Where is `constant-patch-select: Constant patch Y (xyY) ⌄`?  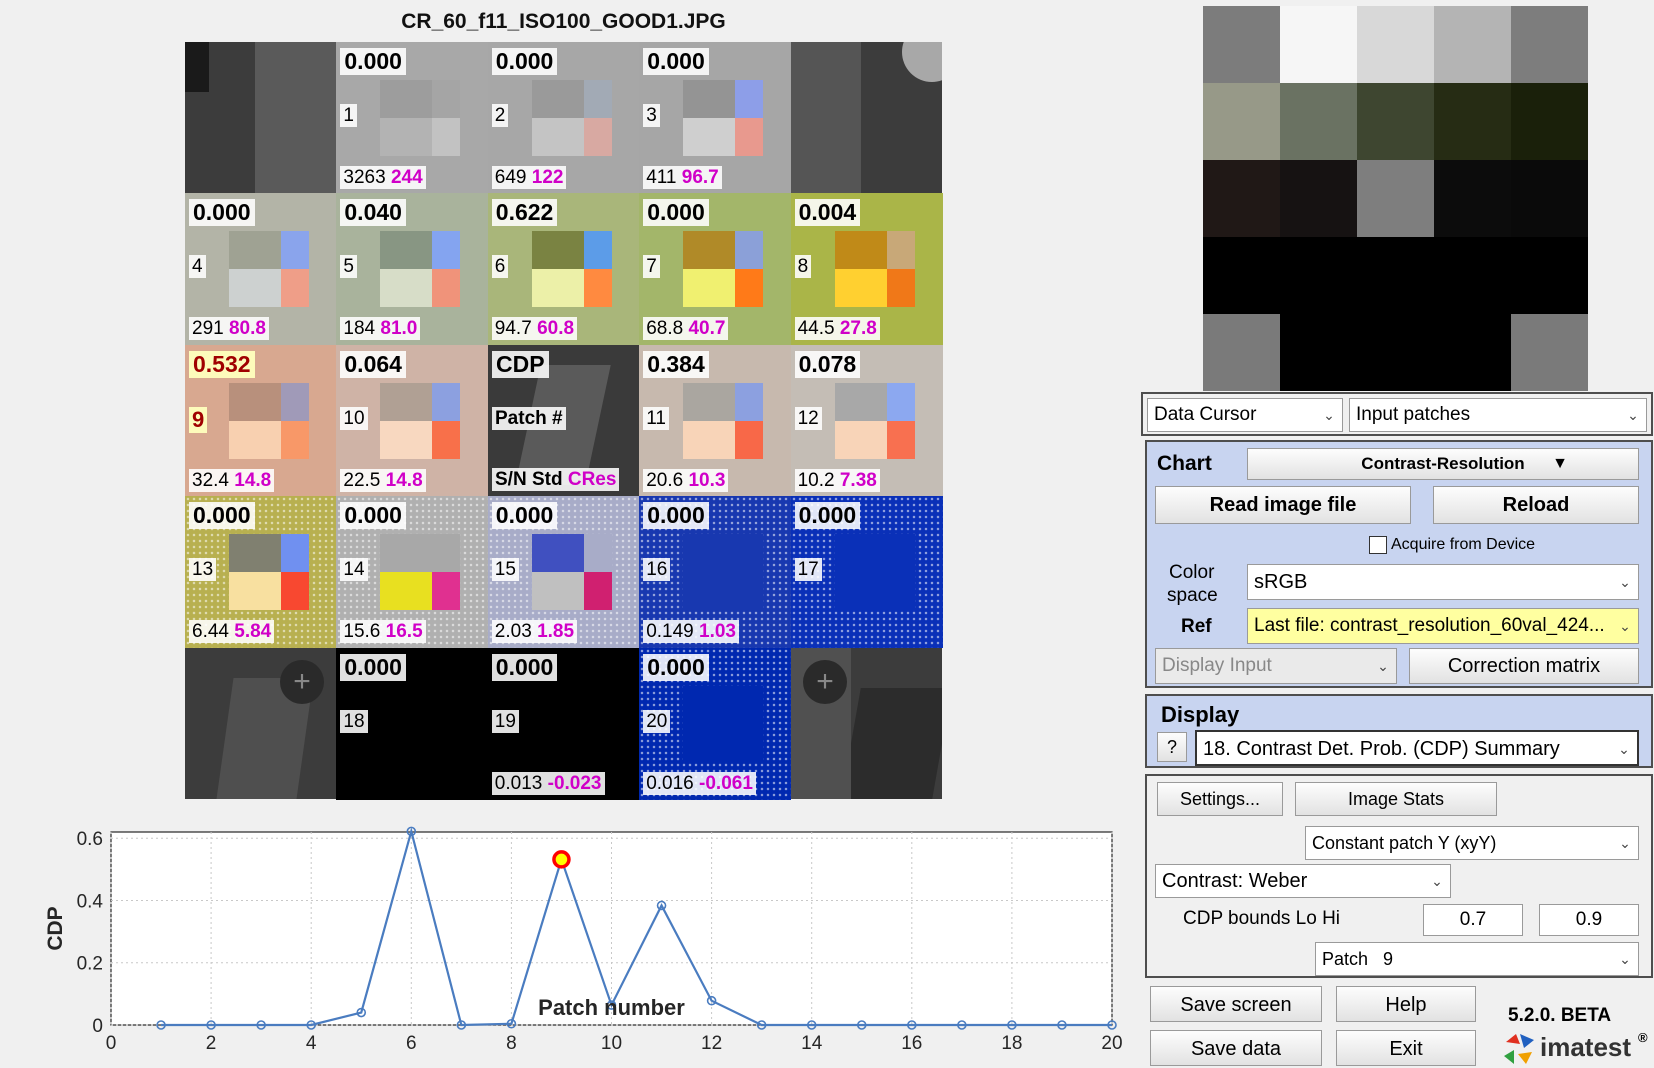
constant-patch-select: Constant patch Y (xyY) ⌄ is located at coordinates (1472, 843).